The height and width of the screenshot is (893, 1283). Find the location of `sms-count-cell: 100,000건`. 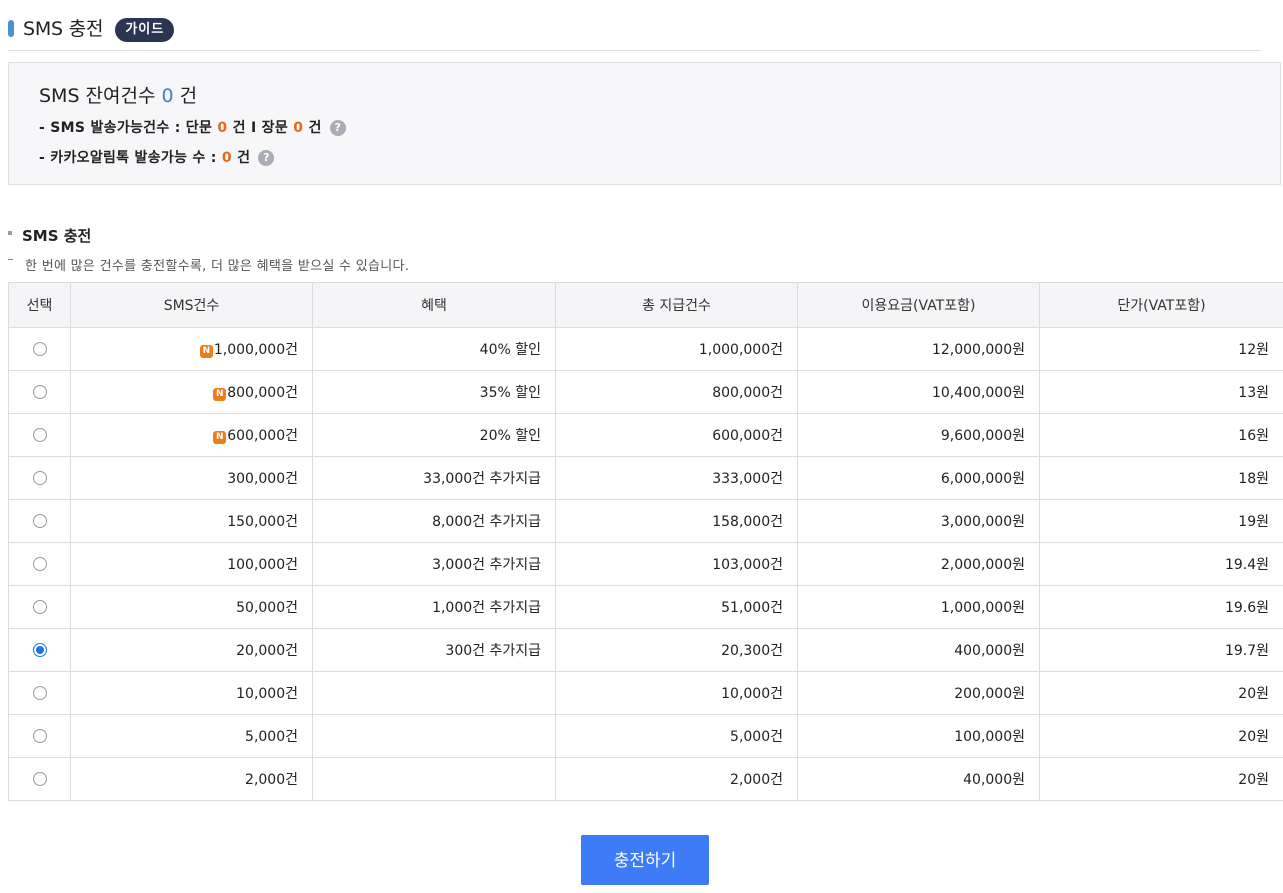

sms-count-cell: 100,000건 is located at coordinates (191, 564).